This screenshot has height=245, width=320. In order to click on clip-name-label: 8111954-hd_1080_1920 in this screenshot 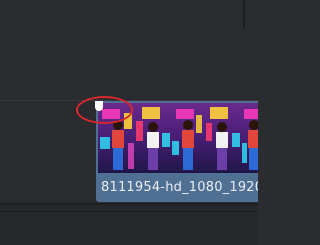, I will do `click(179, 187)`.